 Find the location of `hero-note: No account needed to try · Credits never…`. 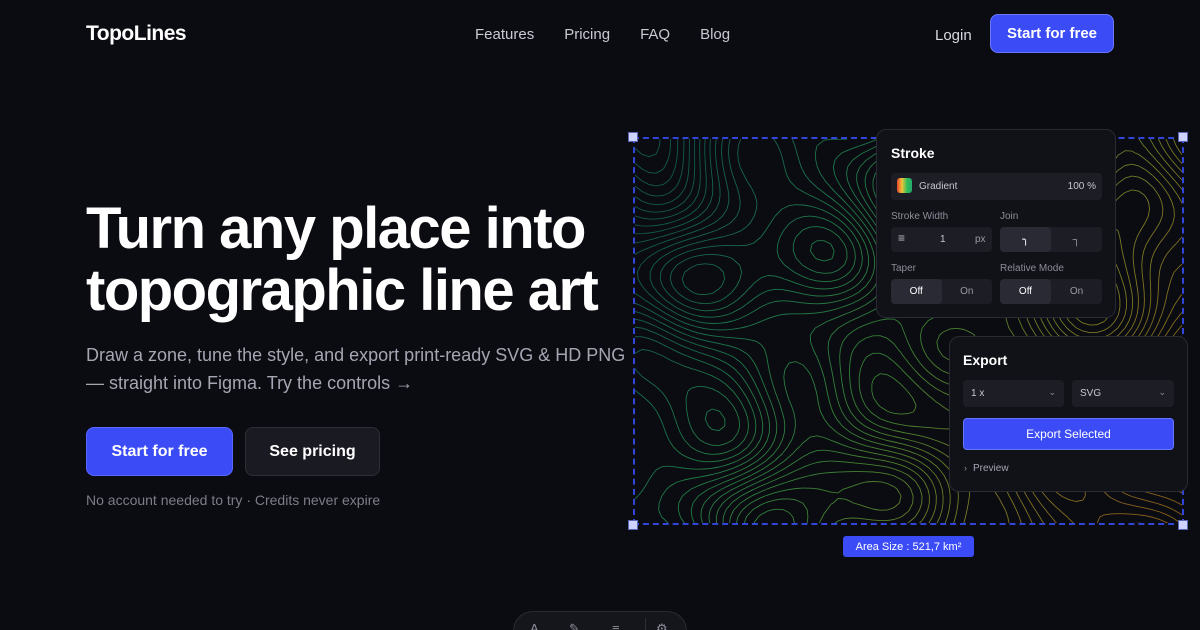

hero-note: No account needed to try · Credits never… is located at coordinates (233, 500).